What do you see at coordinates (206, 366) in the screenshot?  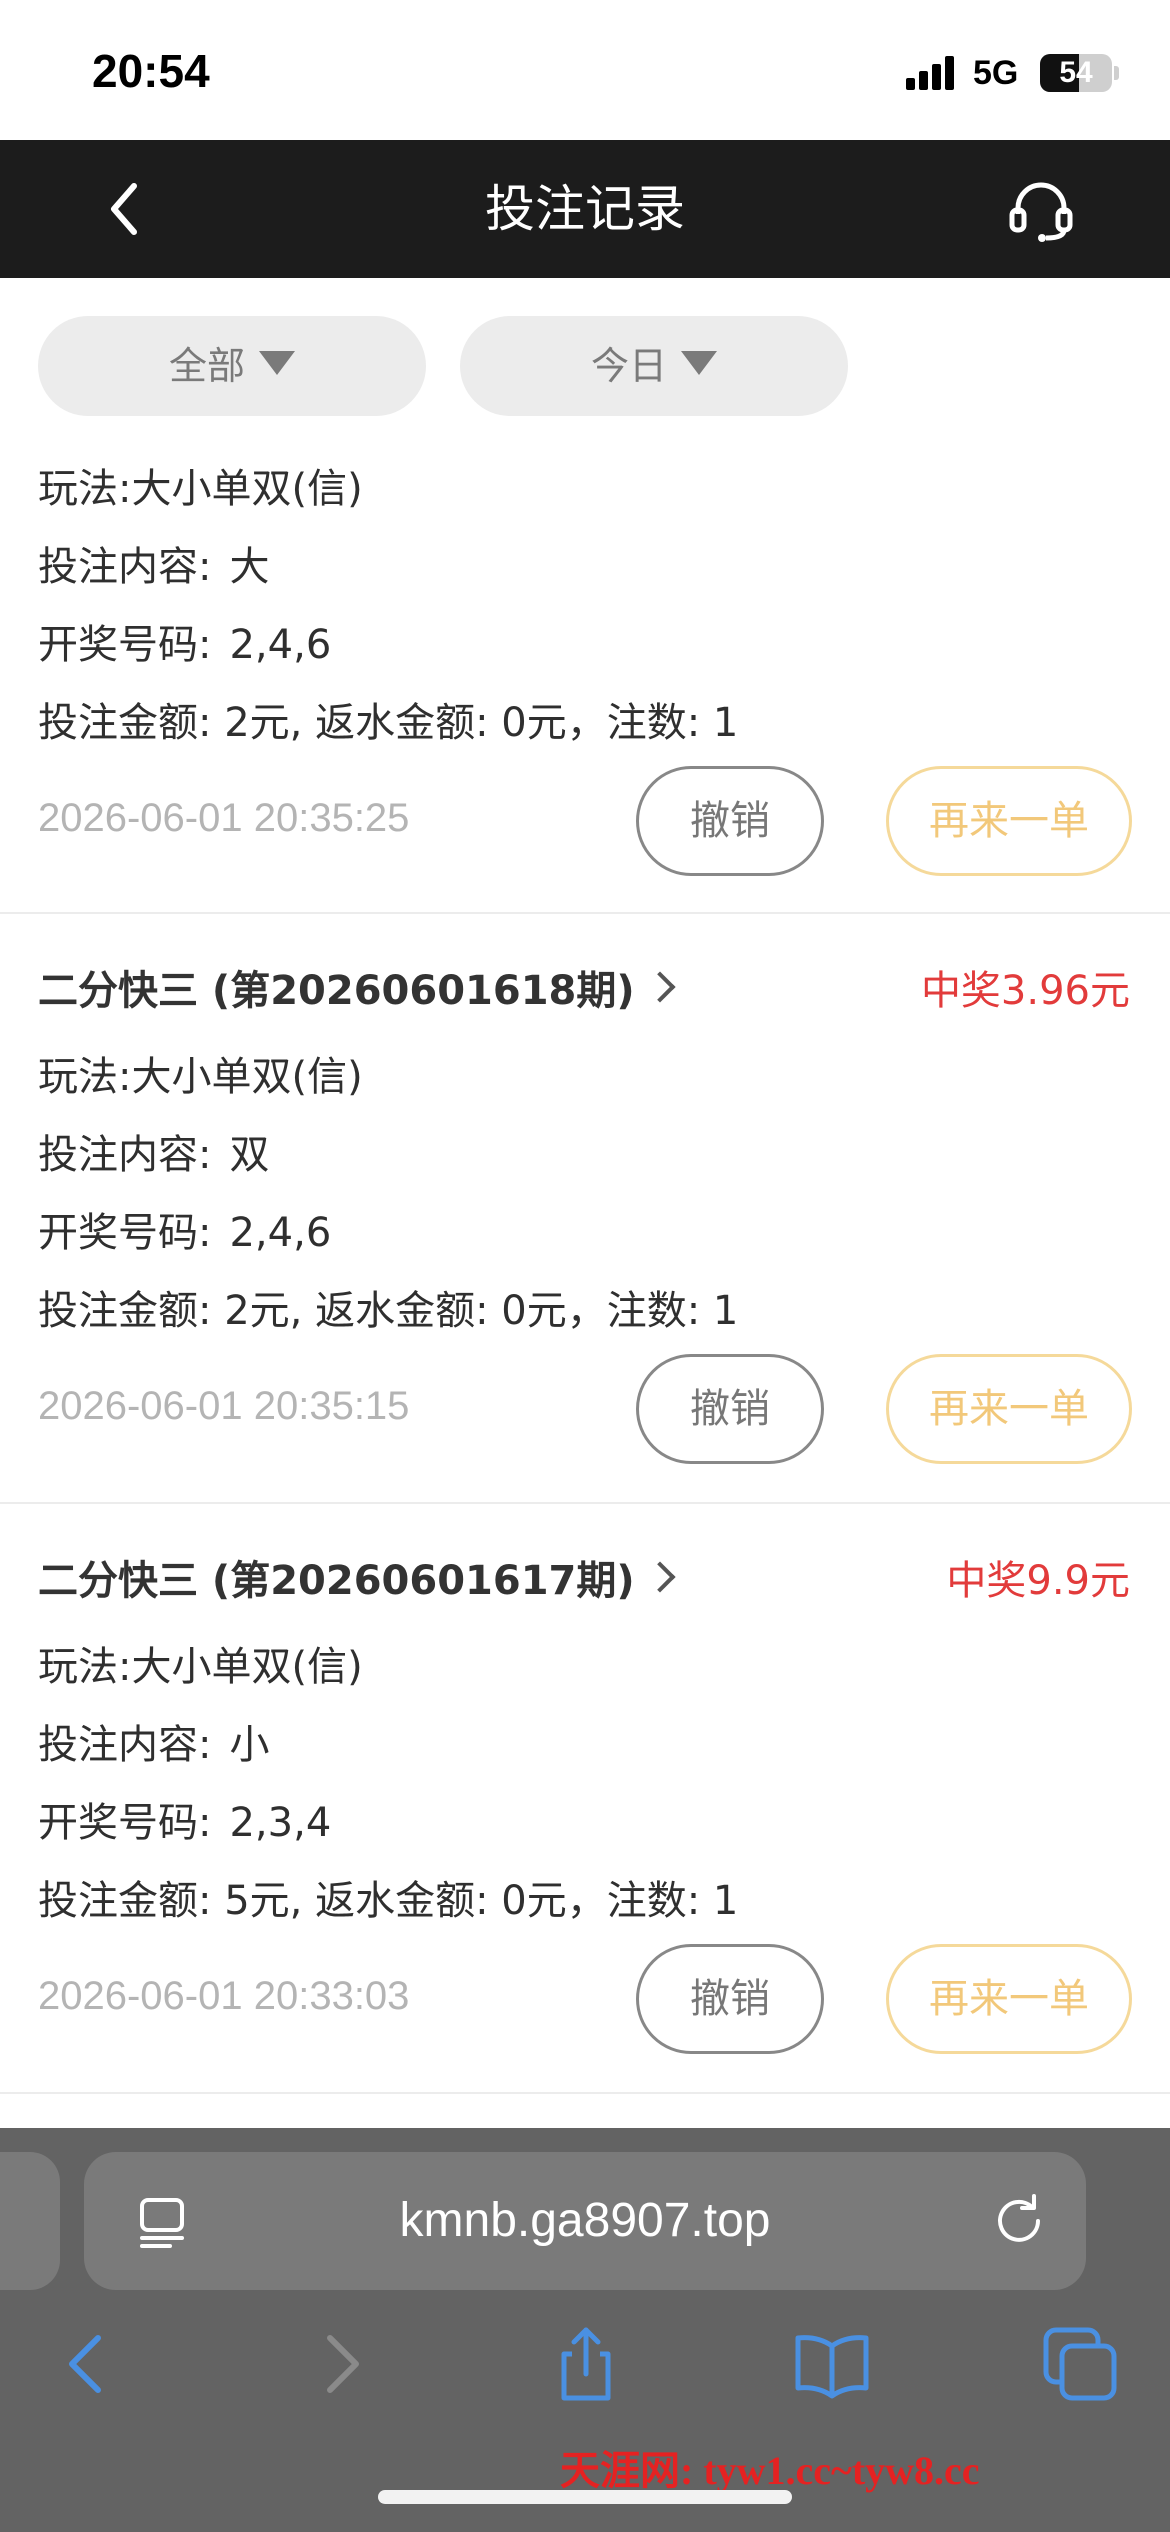 I see `filter-type-label: 全部` at bounding box center [206, 366].